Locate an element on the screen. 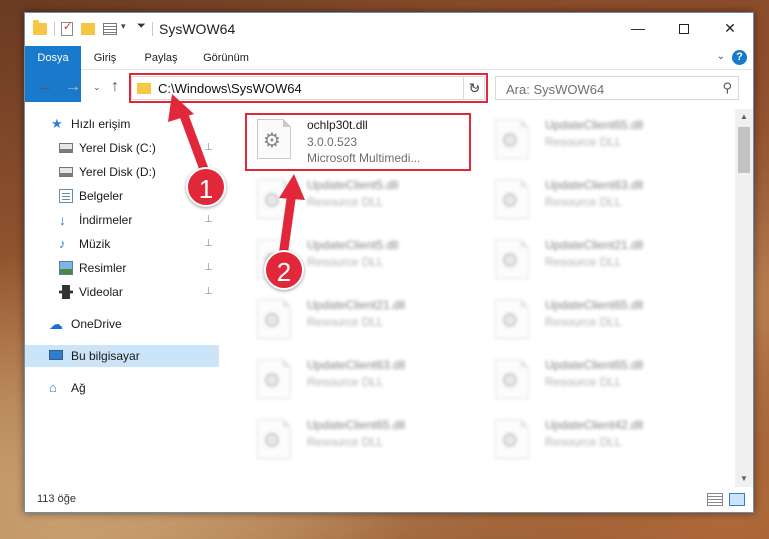 Image resolution: width=769 pixels, height=539 pixels. file-name: UpdateClient21.dll is located at coordinates (594, 245).